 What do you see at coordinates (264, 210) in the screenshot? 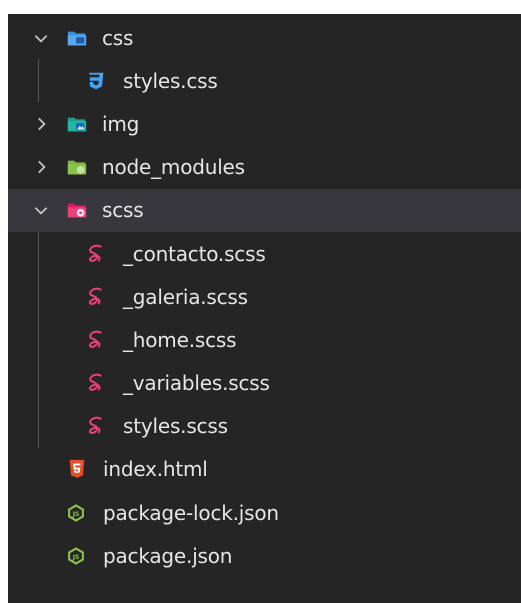
I see `tree-item-scss-folder: scss` at bounding box center [264, 210].